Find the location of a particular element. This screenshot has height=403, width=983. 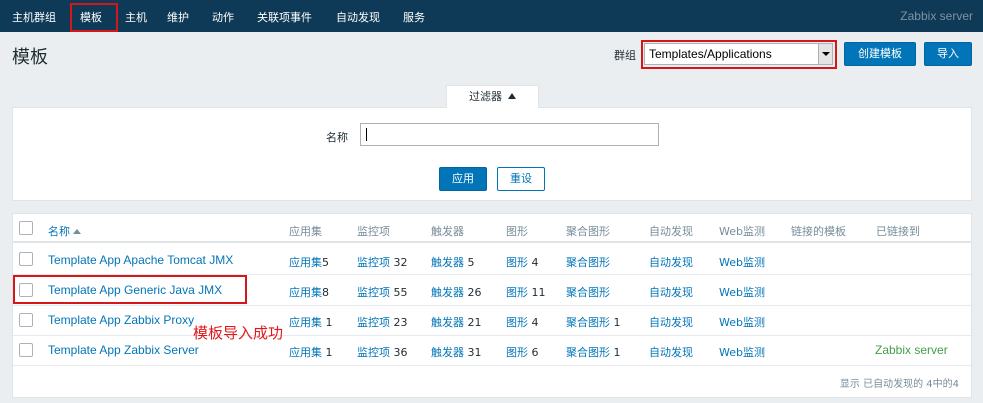

table-footer-summary: 显示 已自动发现的 4中的4 is located at coordinates (899, 384).